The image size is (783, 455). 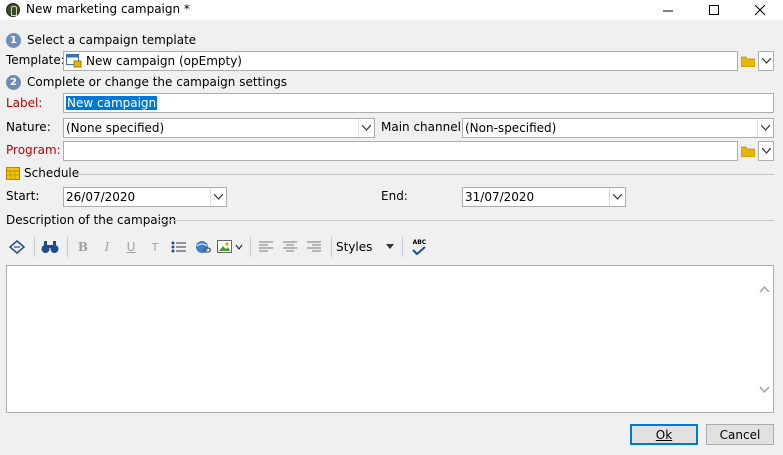 What do you see at coordinates (400, 61) in the screenshot?
I see `template-field: New campaign (opEmpty)` at bounding box center [400, 61].